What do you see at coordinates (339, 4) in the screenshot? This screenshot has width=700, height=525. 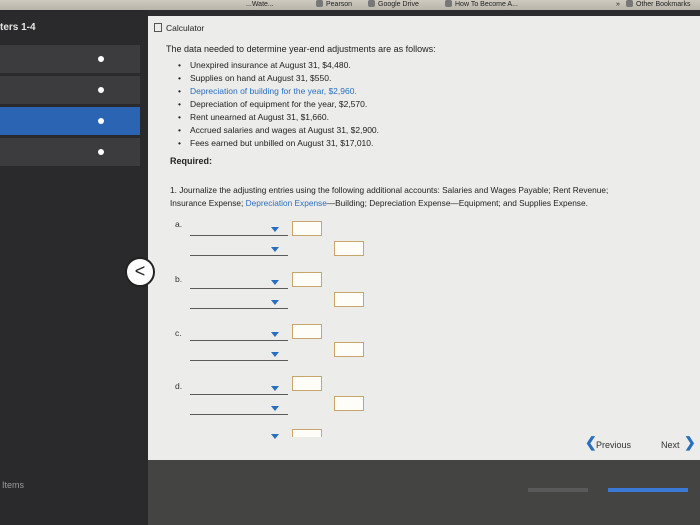 I see `bookmark-label: Pearson` at bounding box center [339, 4].